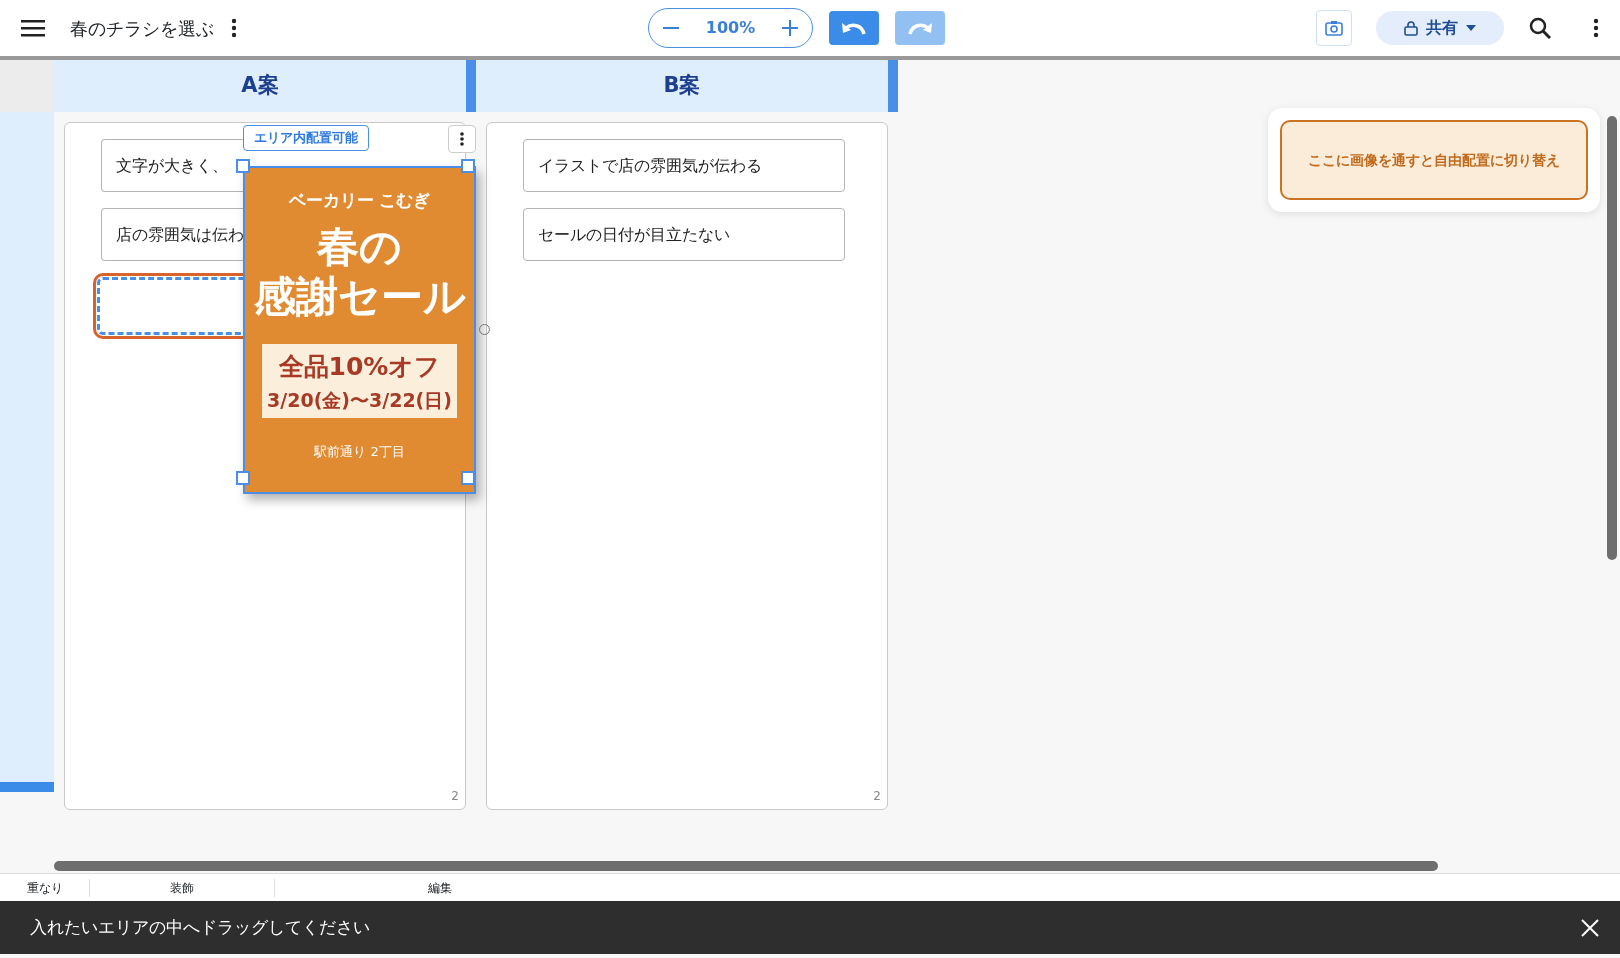 The width and height of the screenshot is (1620, 958). What do you see at coordinates (854, 28) in the screenshot?
I see `undo-button` at bounding box center [854, 28].